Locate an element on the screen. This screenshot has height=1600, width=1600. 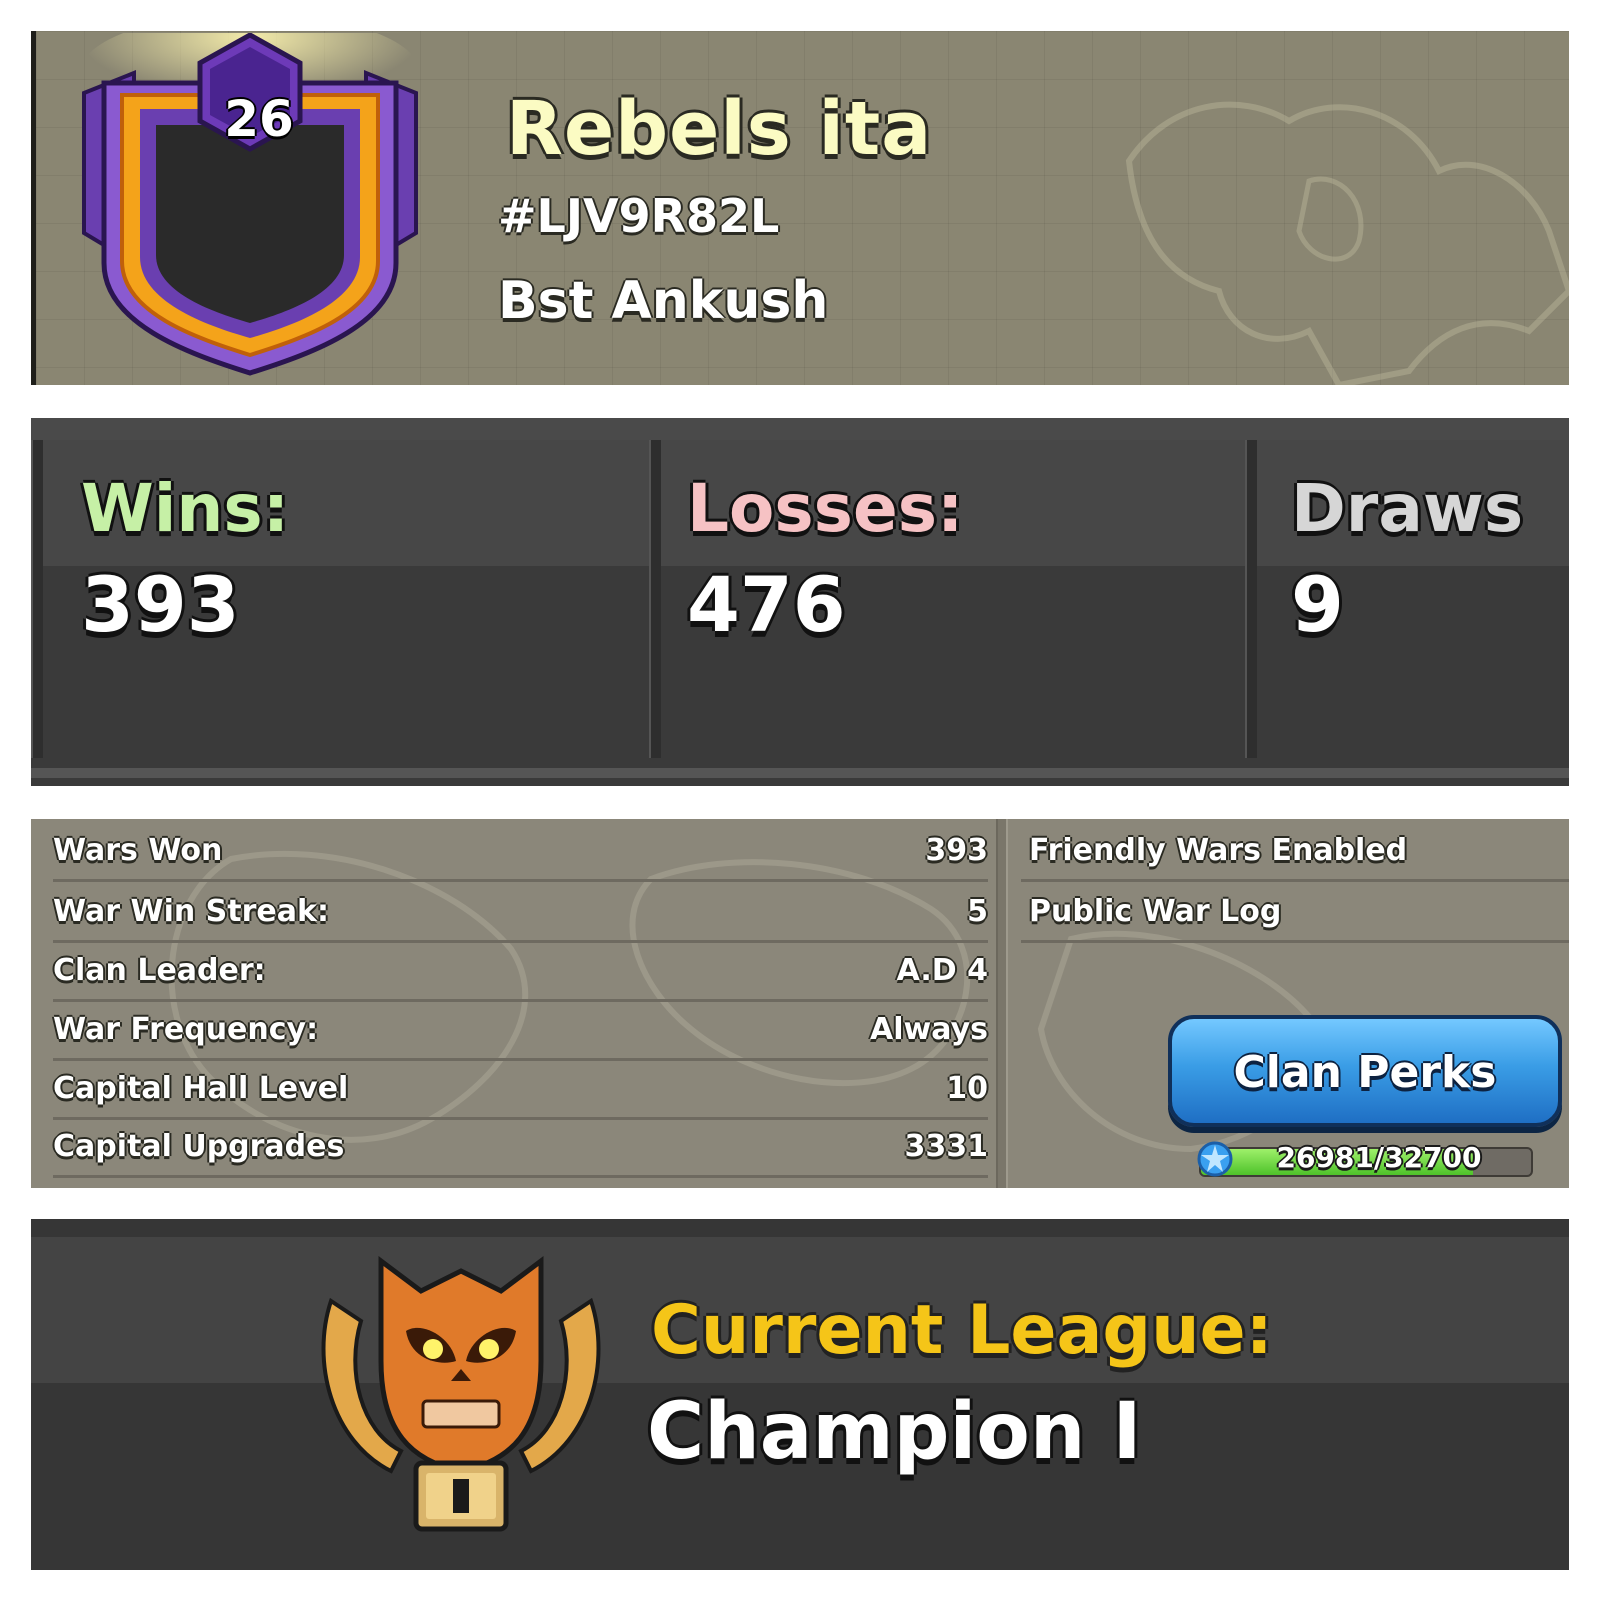
champion-league-skull-icon is located at coordinates (461, 1394).